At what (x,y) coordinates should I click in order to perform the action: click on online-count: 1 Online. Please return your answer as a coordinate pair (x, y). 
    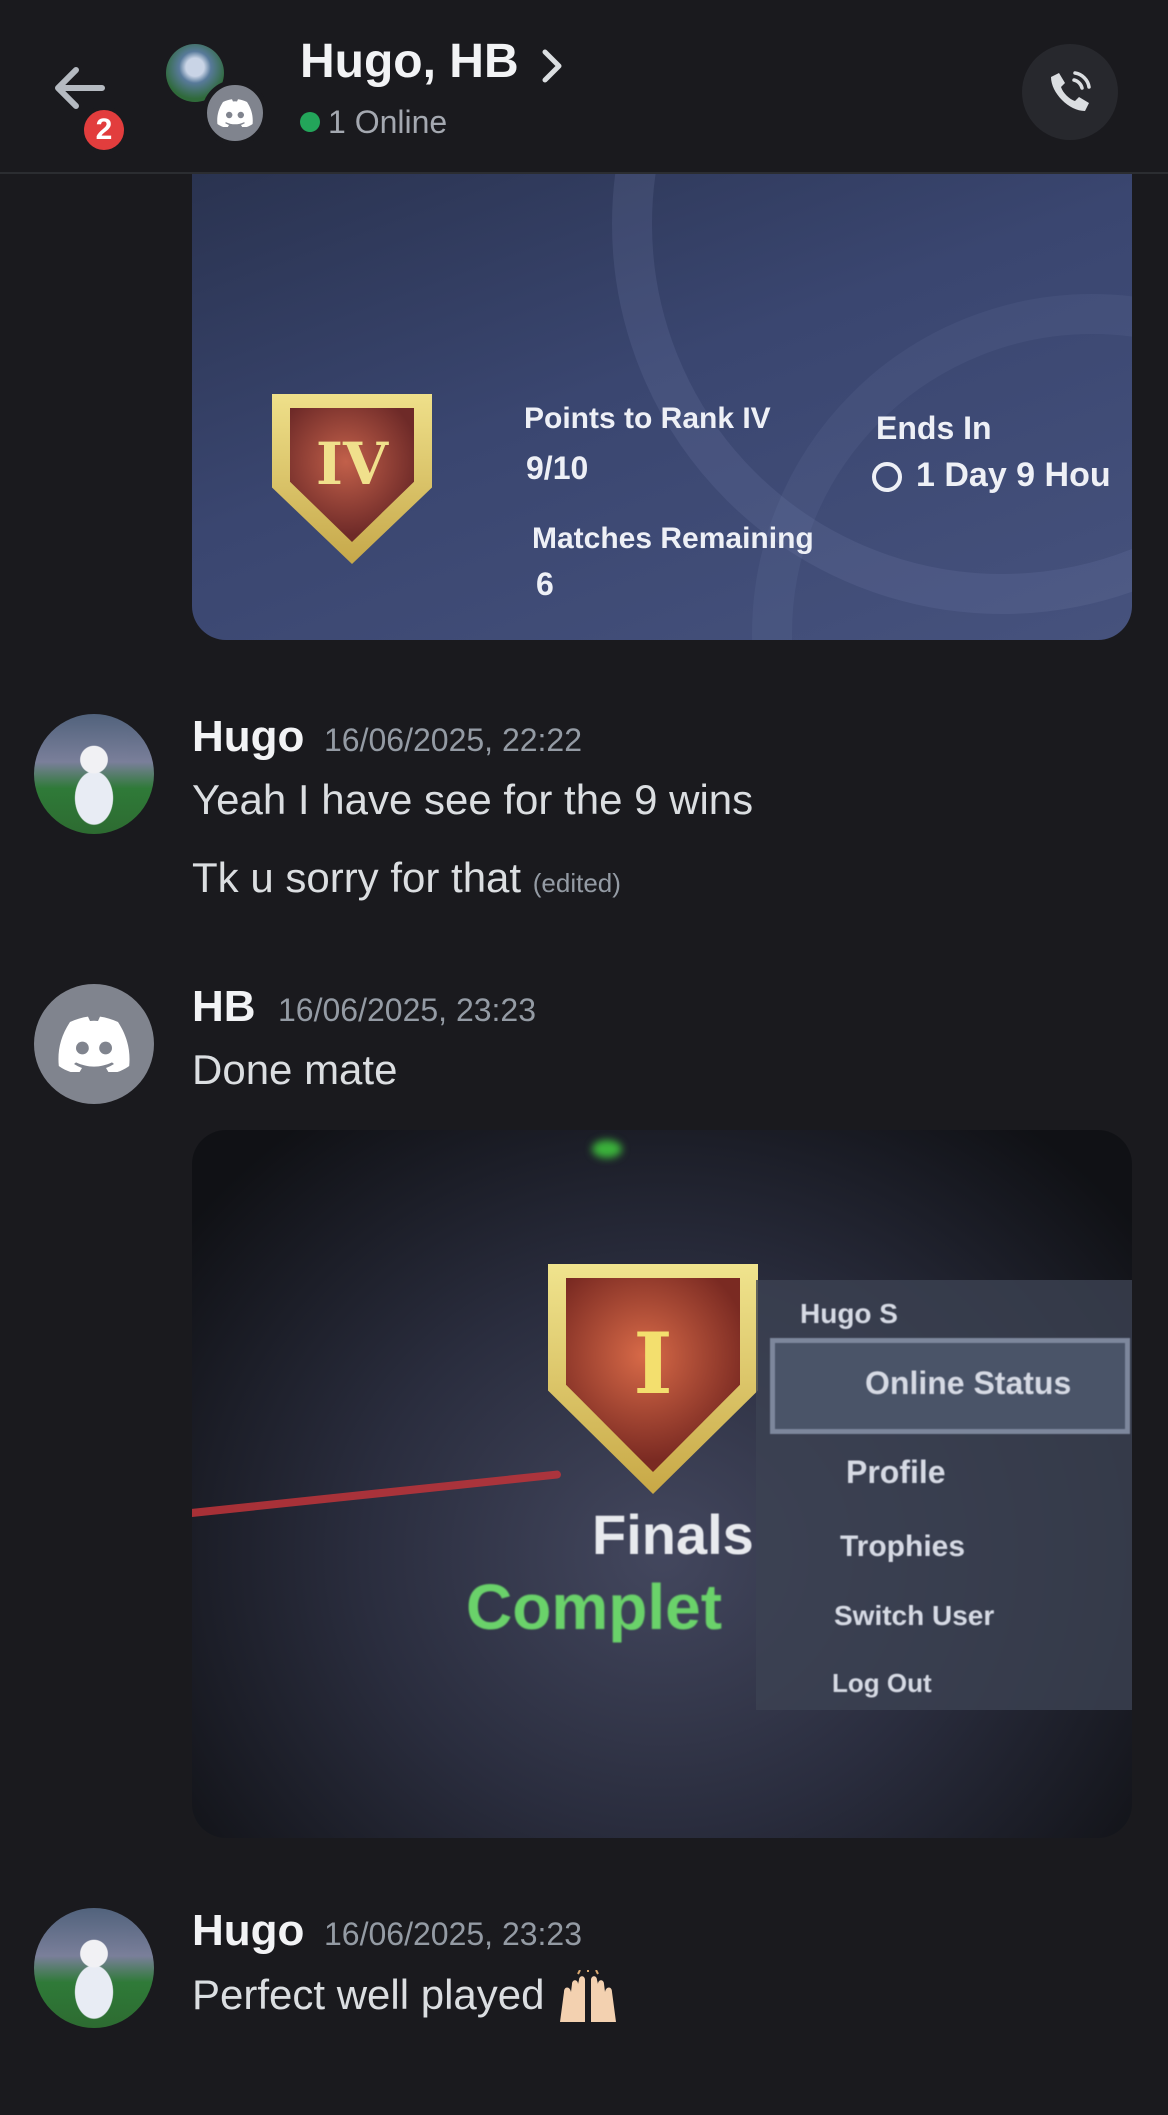
    Looking at the image, I should click on (388, 122).